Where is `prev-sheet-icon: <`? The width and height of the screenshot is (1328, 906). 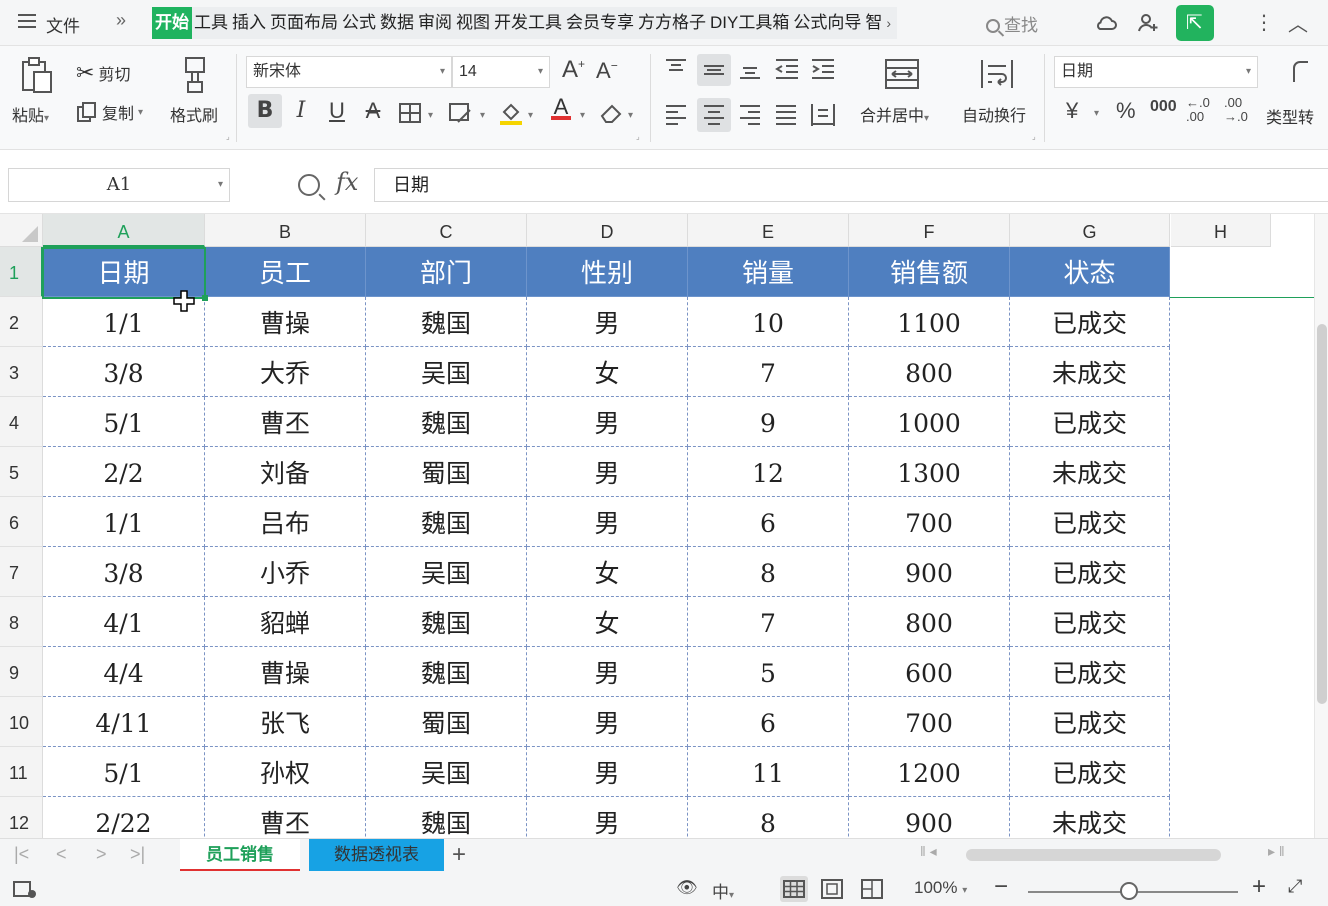 prev-sheet-icon: < is located at coordinates (61, 854).